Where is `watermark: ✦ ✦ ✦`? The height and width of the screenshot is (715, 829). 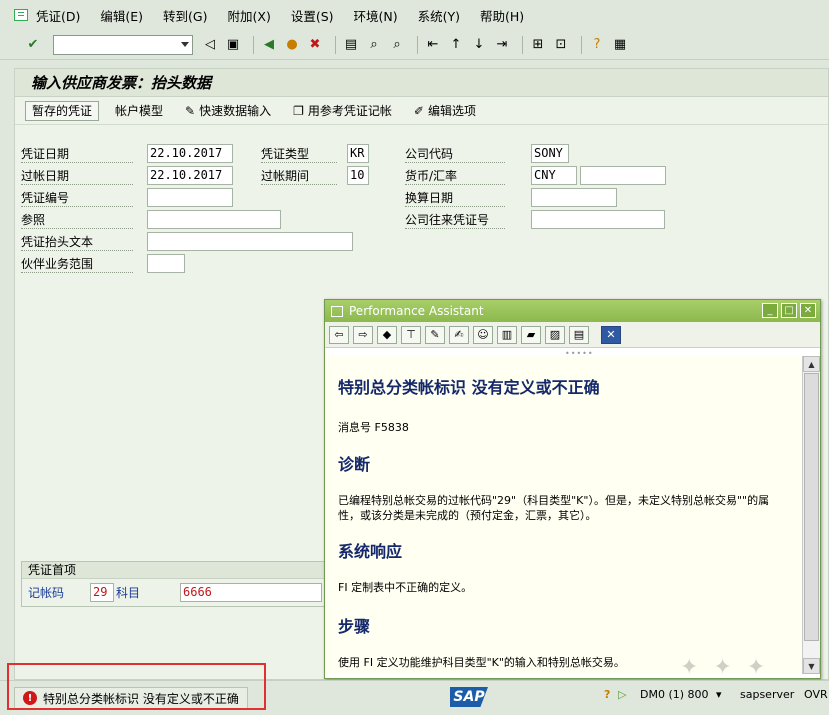 watermark: ✦ ✦ ✦ is located at coordinates (725, 667).